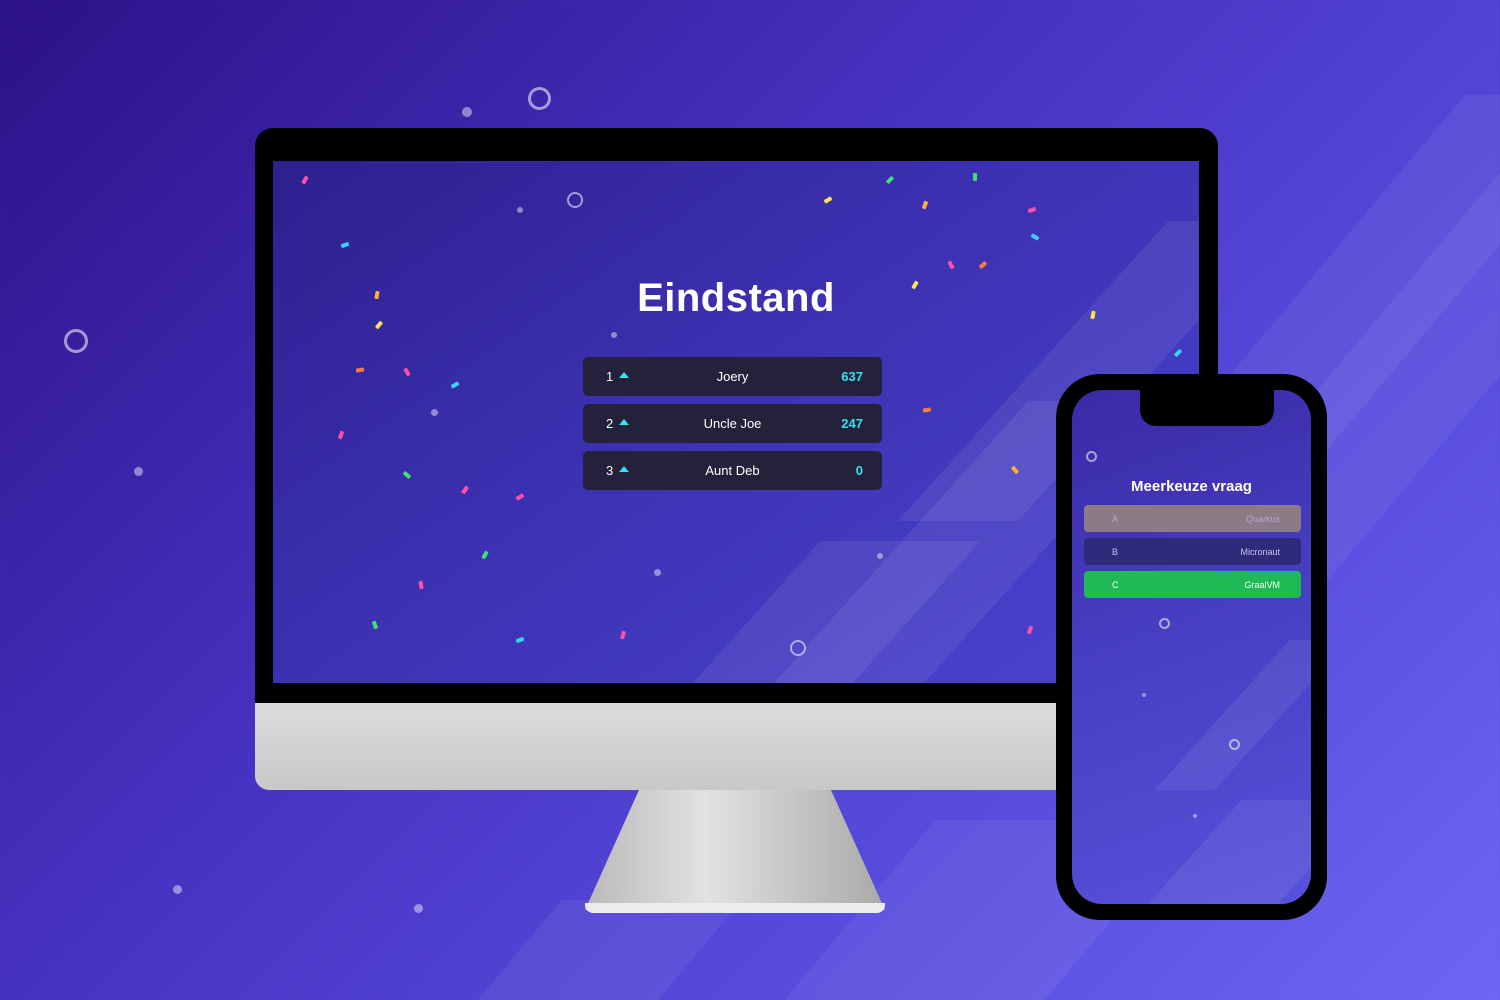 The height and width of the screenshot is (1000, 1500). What do you see at coordinates (735, 908) in the screenshot?
I see `monitor-stand-foot` at bounding box center [735, 908].